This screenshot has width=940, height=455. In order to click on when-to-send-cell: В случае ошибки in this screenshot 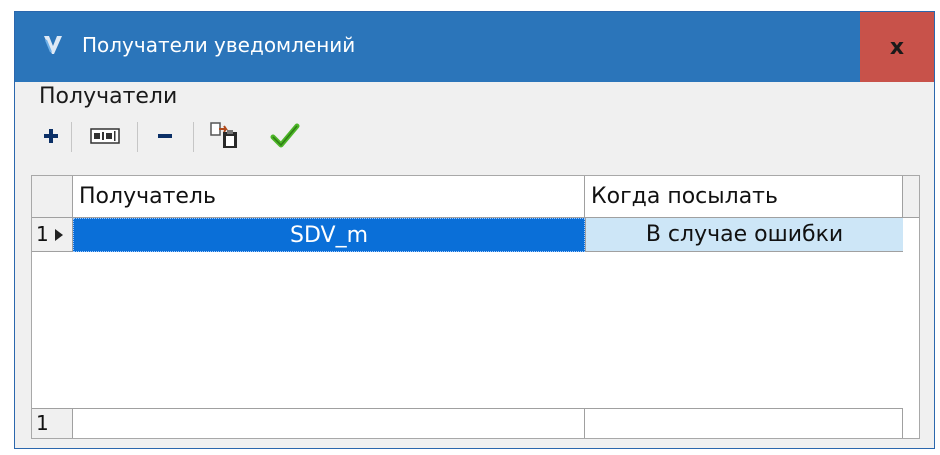, I will do `click(744, 235)`.